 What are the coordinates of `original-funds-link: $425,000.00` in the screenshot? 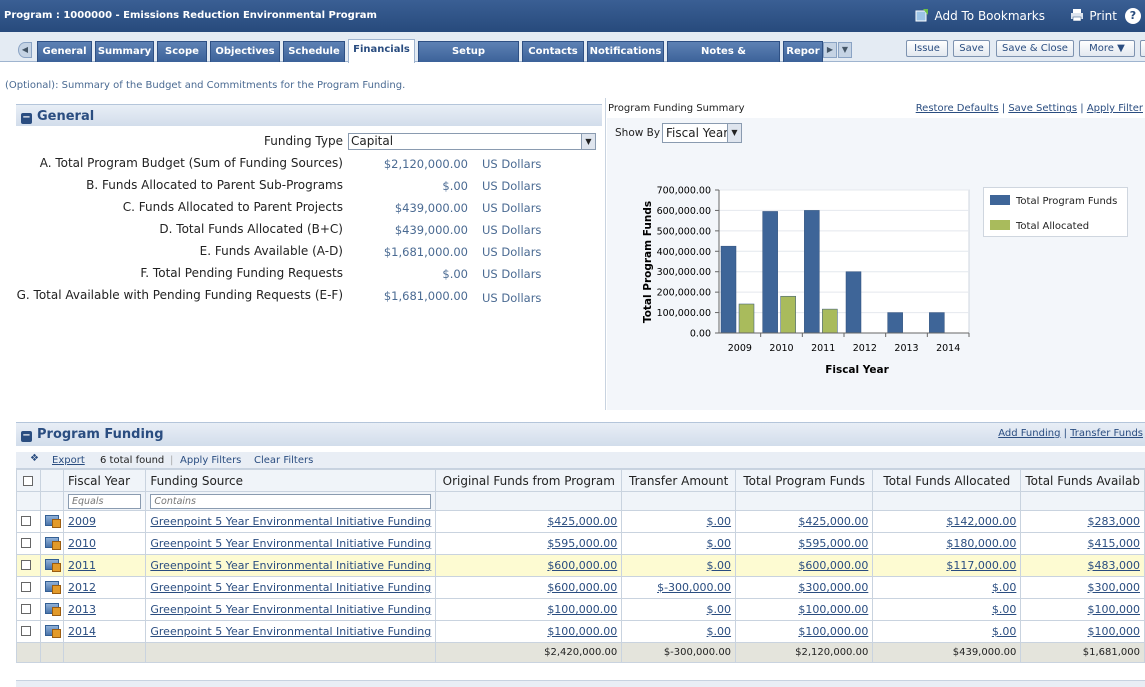 It's located at (582, 521).